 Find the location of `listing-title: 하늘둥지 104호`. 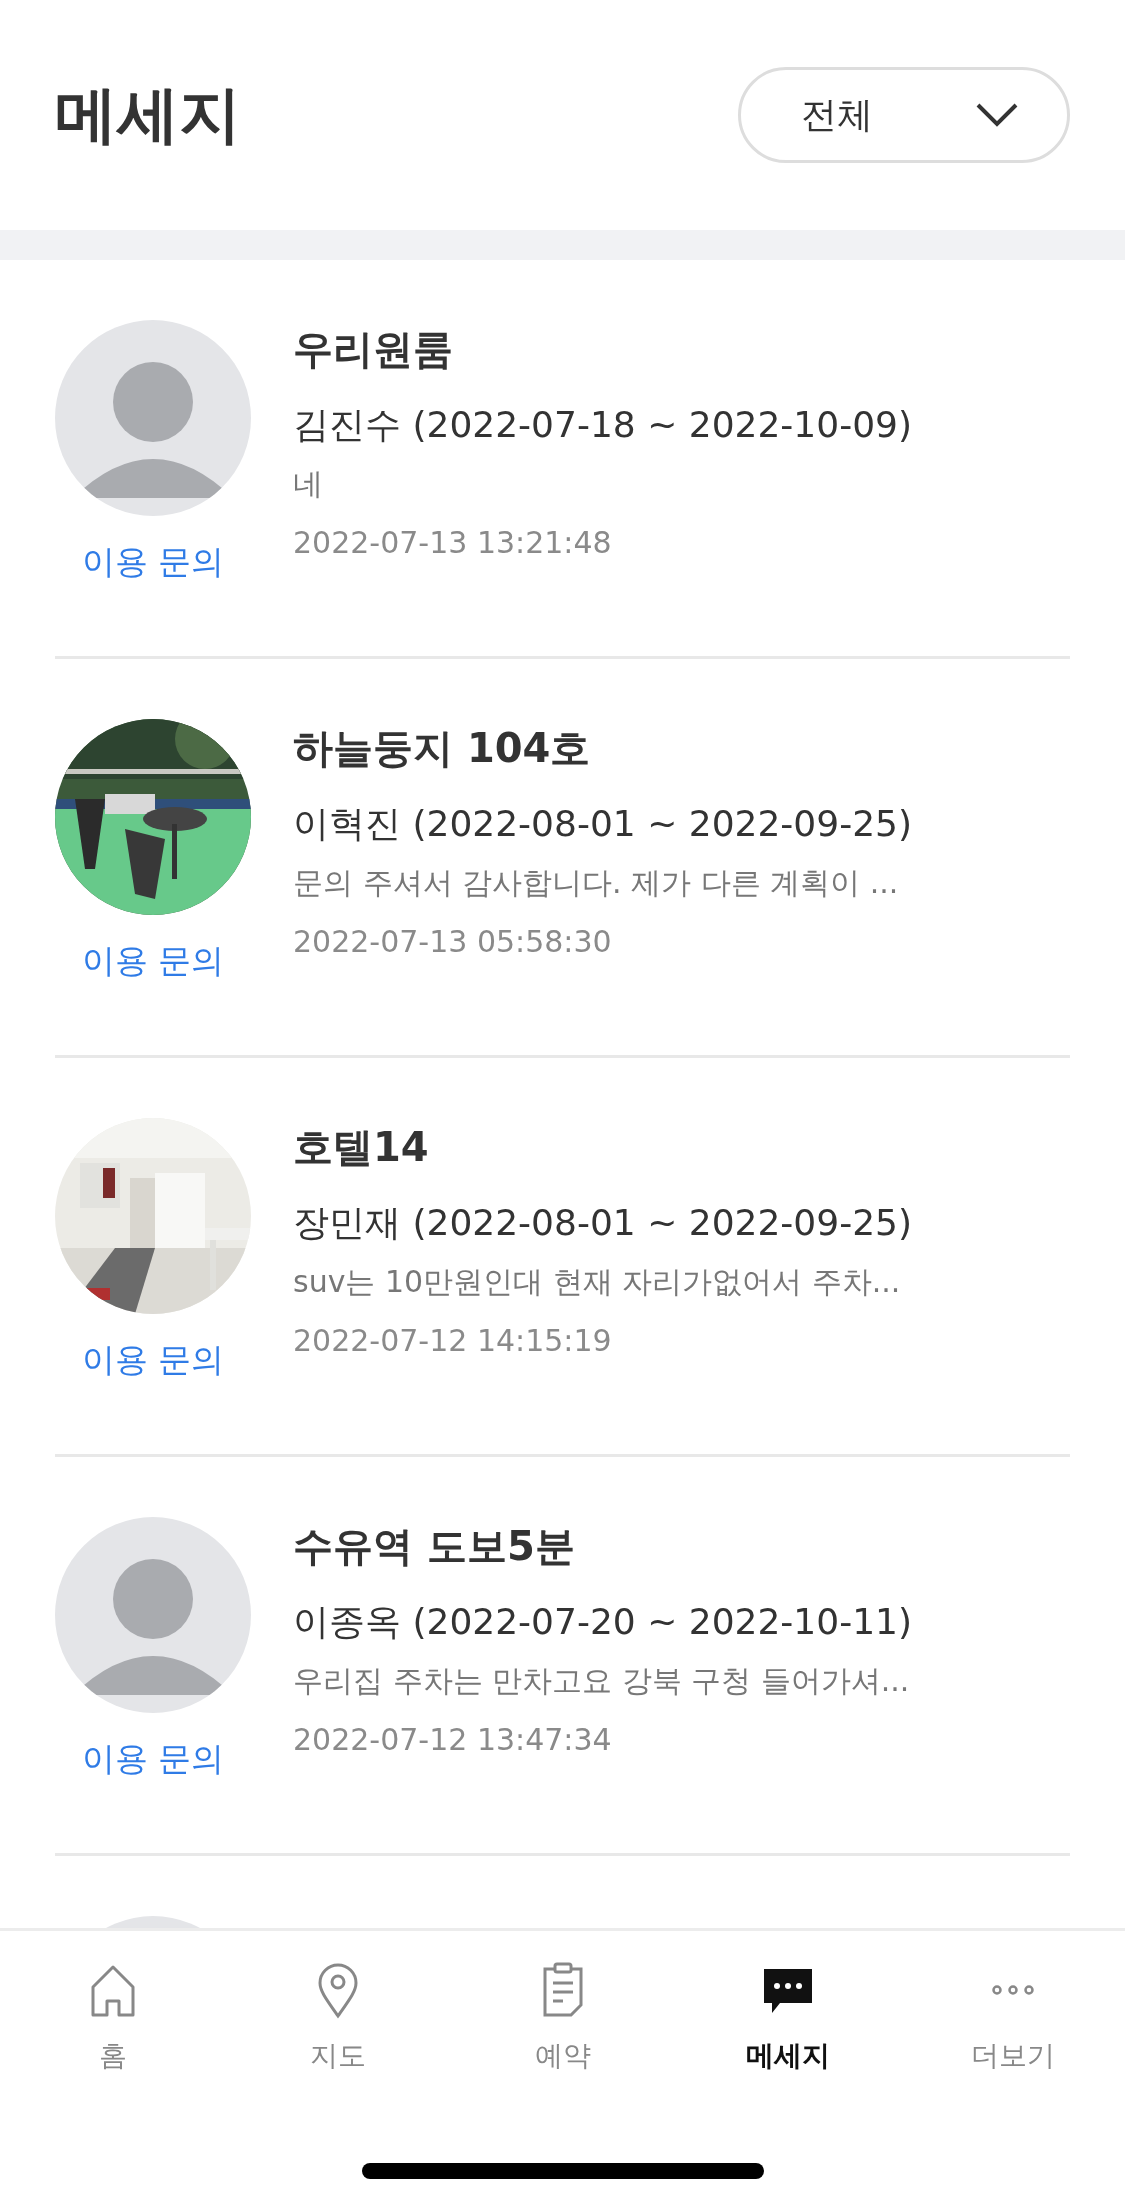

listing-title: 하늘둥지 104호 is located at coordinates (442, 748).